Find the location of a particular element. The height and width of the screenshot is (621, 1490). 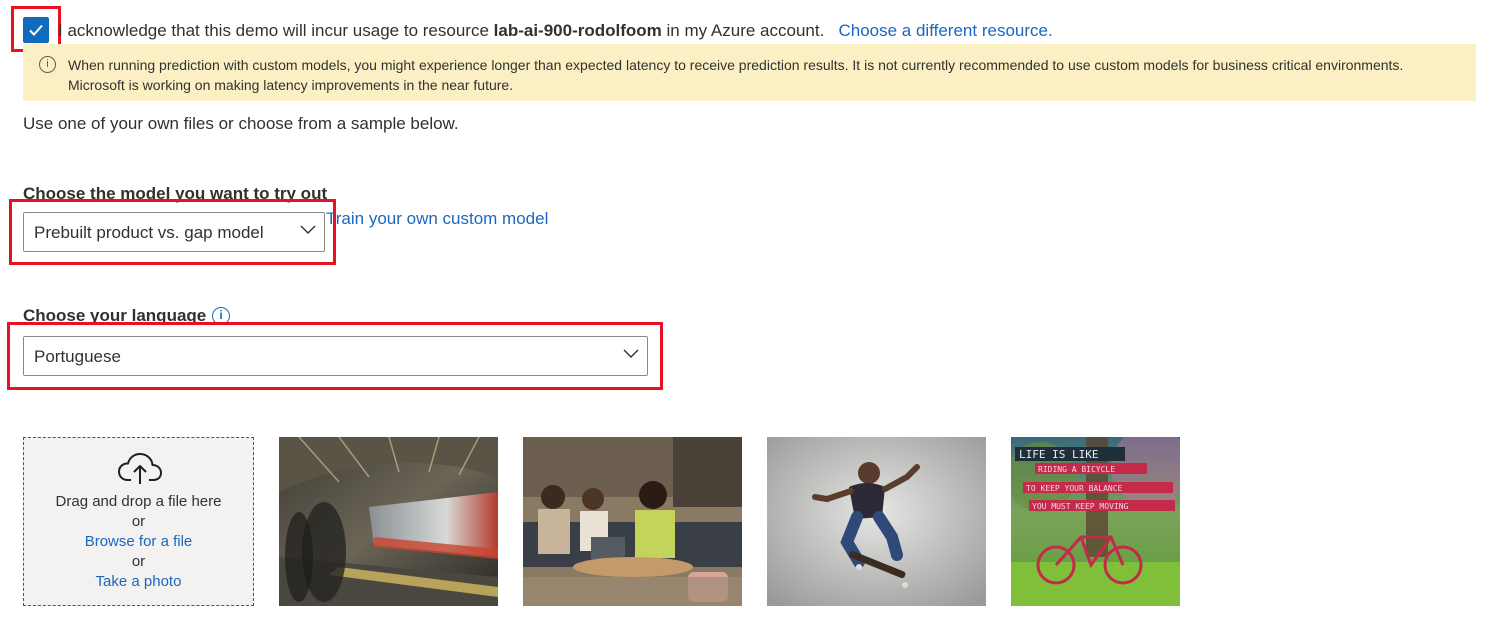

sample-line-2: RIDING A BICYCLE is located at coordinates (1076, 469).